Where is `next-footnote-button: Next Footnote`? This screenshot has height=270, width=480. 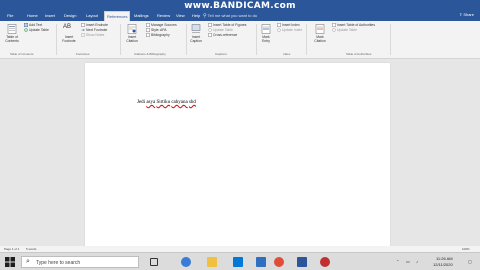 next-footnote-button: Next Footnote is located at coordinates (96, 30).